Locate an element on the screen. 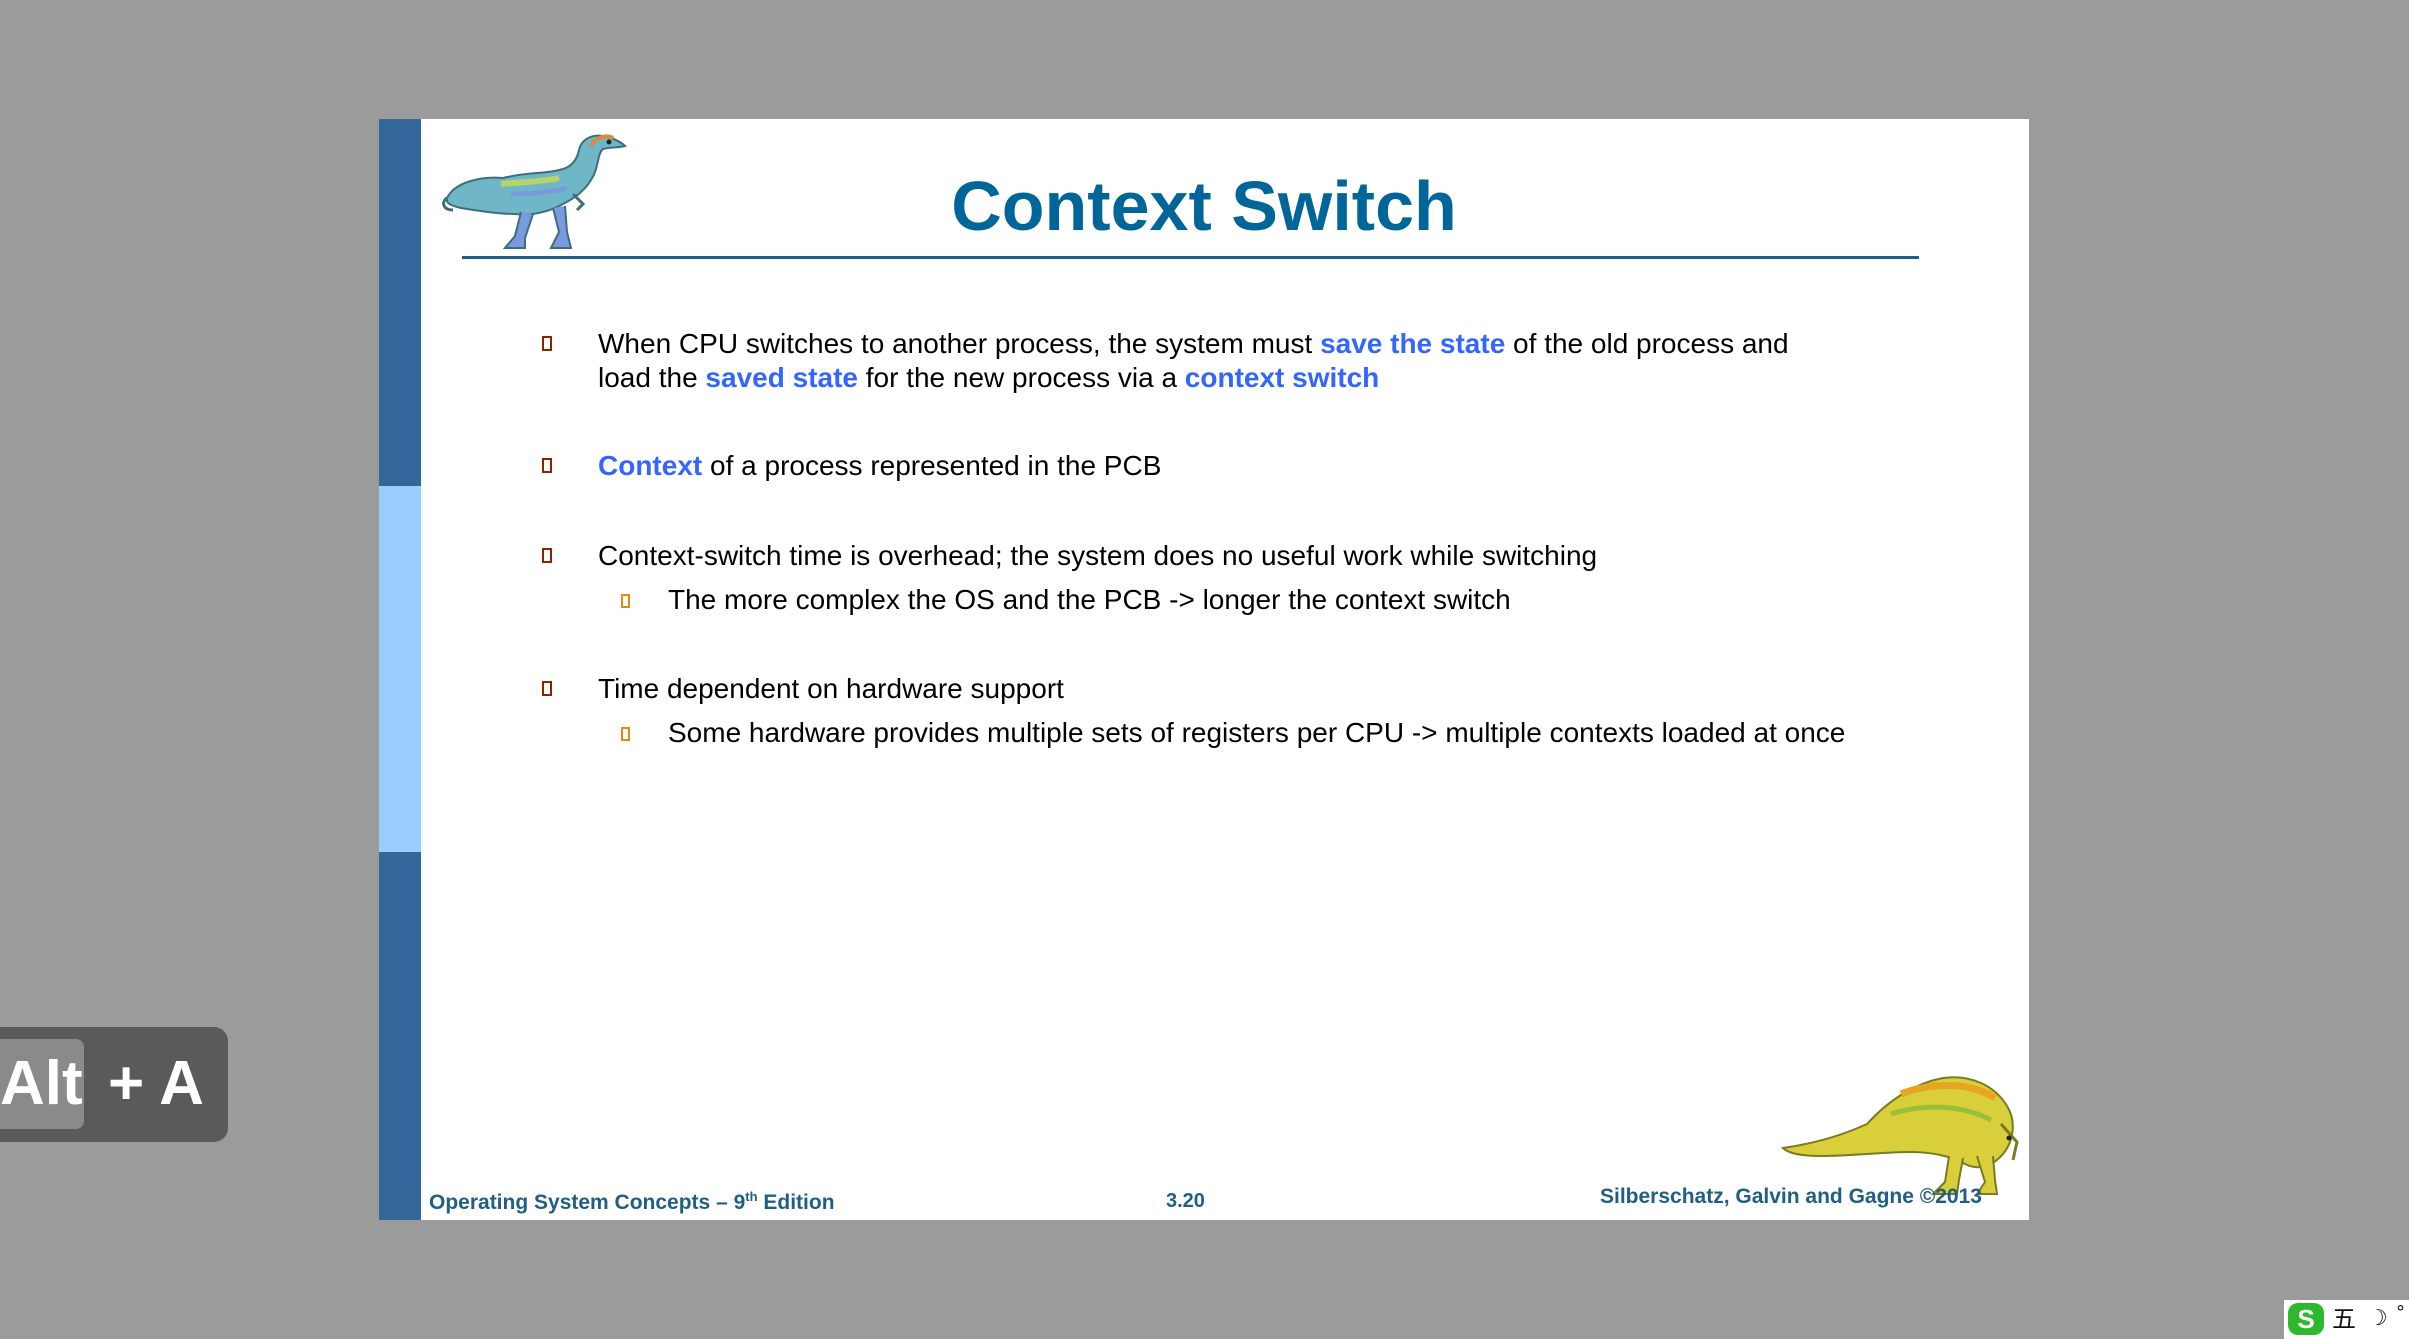 The image size is (2409, 1339). moon-icon: ☽ is located at coordinates (2378, 1319).